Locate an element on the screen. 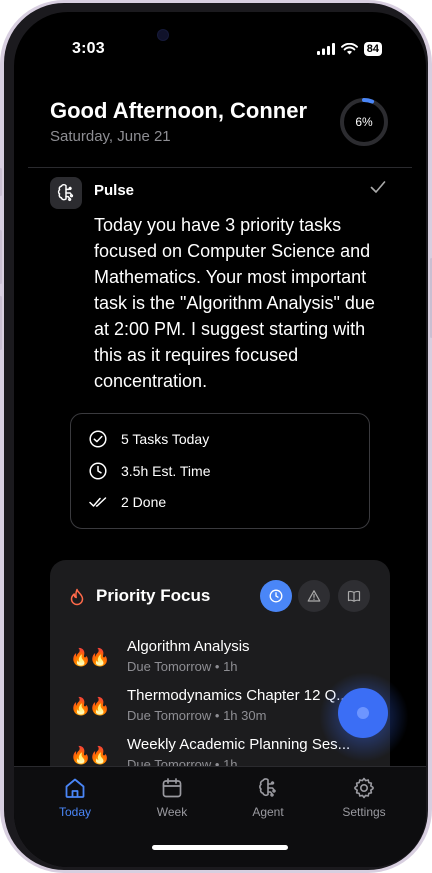 The height and width of the screenshot is (873, 432). tab-agent: Agent is located at coordinates (268, 797).